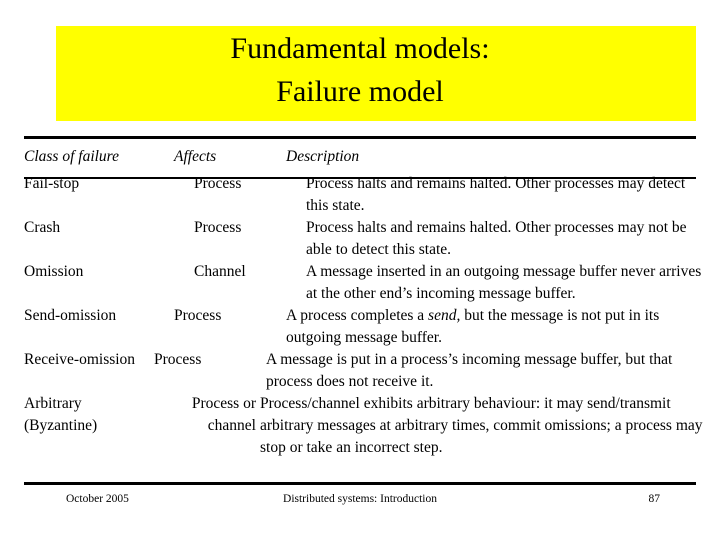 The height and width of the screenshot is (540, 720). Describe the element at coordinates (80, 359) in the screenshot. I see `cell-class: Receive-omission` at that location.